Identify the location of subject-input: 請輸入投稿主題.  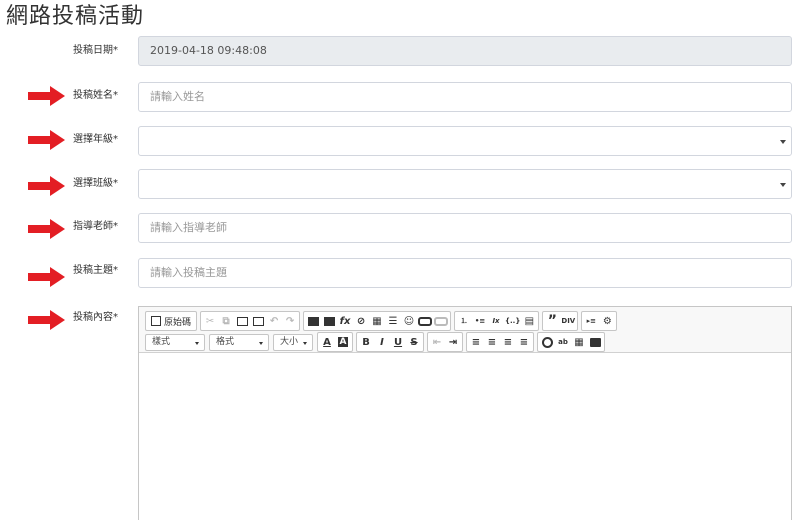
(465, 273).